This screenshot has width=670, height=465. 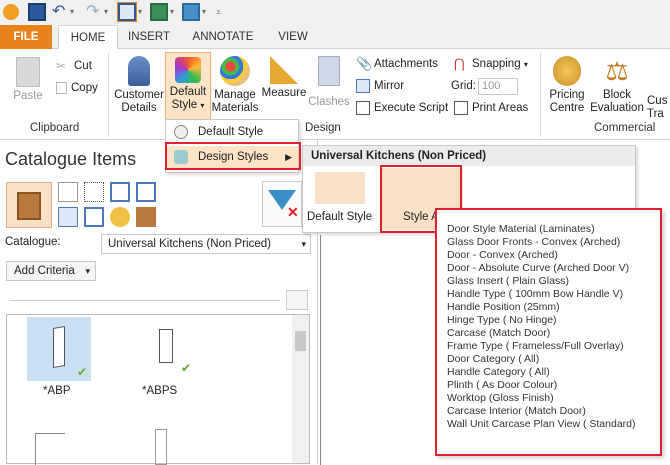 I want to click on catalogue-title: Catalogue Items, so click(x=71, y=159).